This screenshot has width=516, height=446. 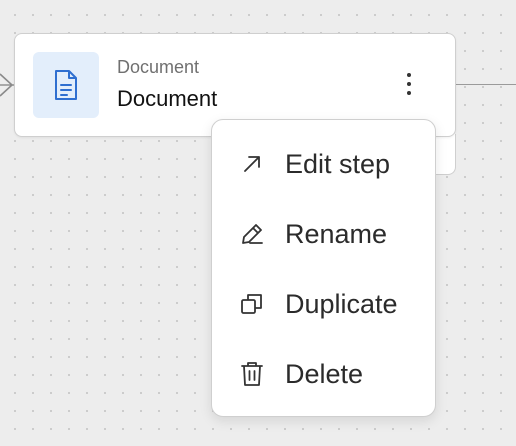 I want to click on arrow-up-right-icon, so click(x=252, y=164).